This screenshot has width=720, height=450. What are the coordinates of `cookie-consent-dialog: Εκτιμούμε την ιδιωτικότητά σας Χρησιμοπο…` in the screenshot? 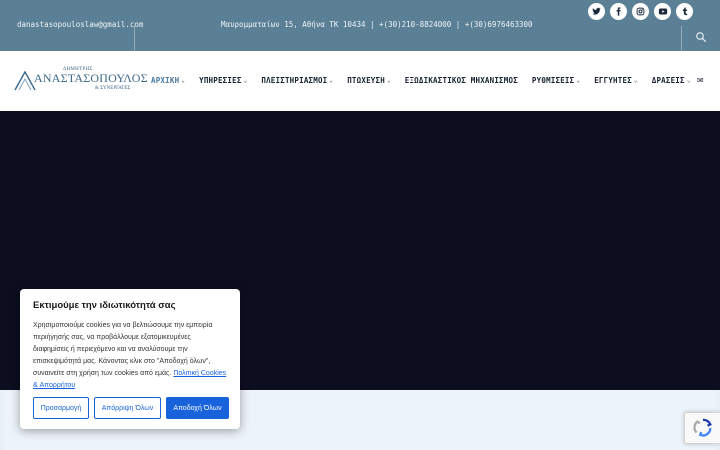 It's located at (130, 359).